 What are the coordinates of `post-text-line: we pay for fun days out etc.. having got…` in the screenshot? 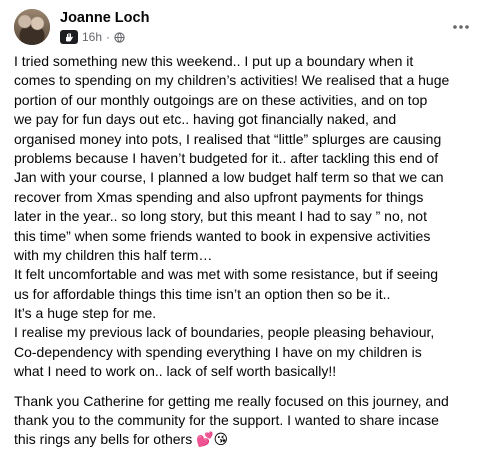 It's located at (205, 119).